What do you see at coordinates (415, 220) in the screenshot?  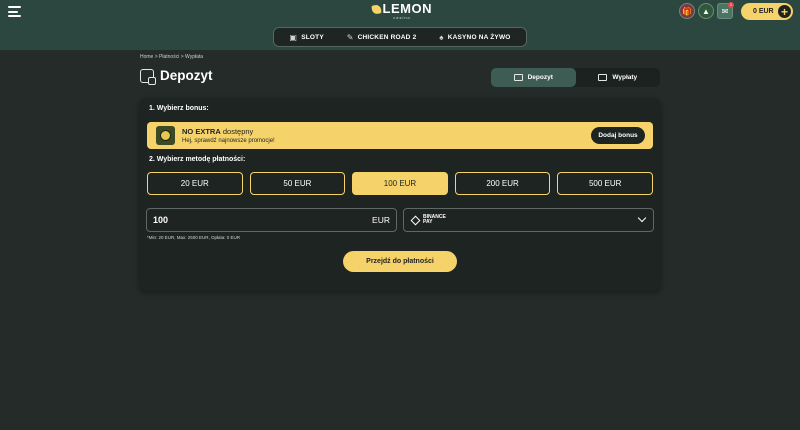 I see `binance-icon` at bounding box center [415, 220].